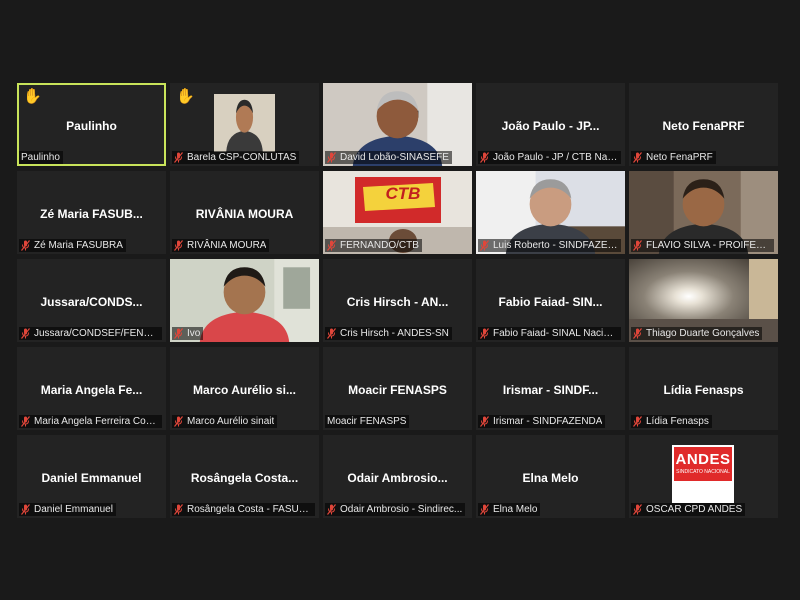 The width and height of the screenshot is (800, 600). I want to click on participant-tile: Thiago Duarte Gonçalves, so click(703, 300).